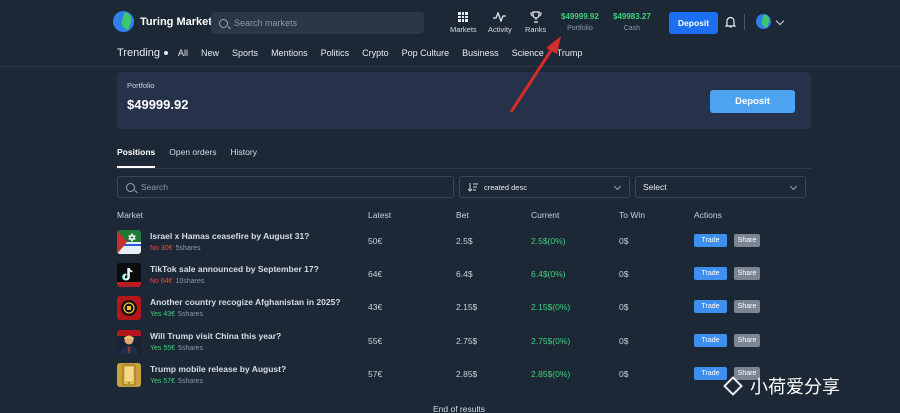 The width and height of the screenshot is (900, 413). What do you see at coordinates (551, 374) in the screenshot?
I see `current-value: 2.85$(0%)` at bounding box center [551, 374].